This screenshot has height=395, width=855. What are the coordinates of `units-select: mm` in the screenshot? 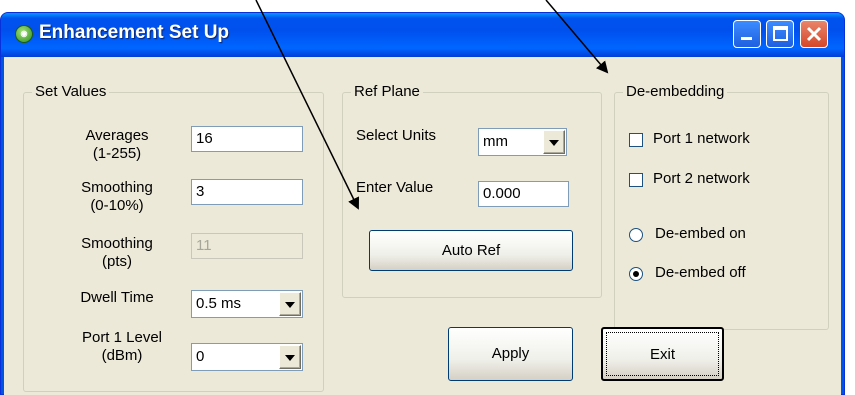 It's located at (522, 142).